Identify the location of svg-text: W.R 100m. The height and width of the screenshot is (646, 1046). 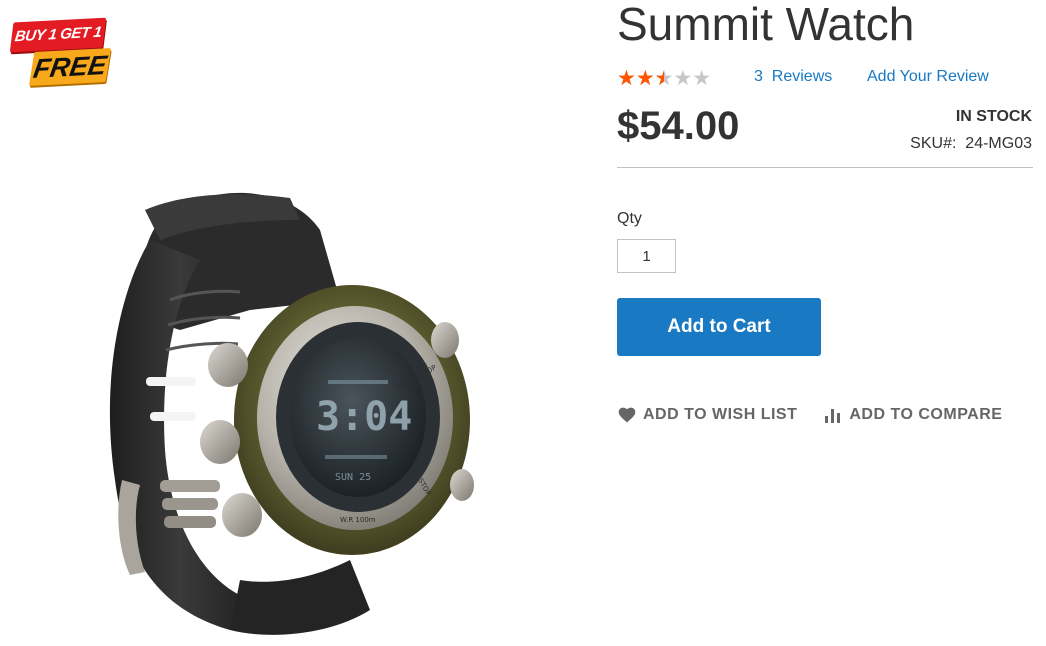
(358, 520).